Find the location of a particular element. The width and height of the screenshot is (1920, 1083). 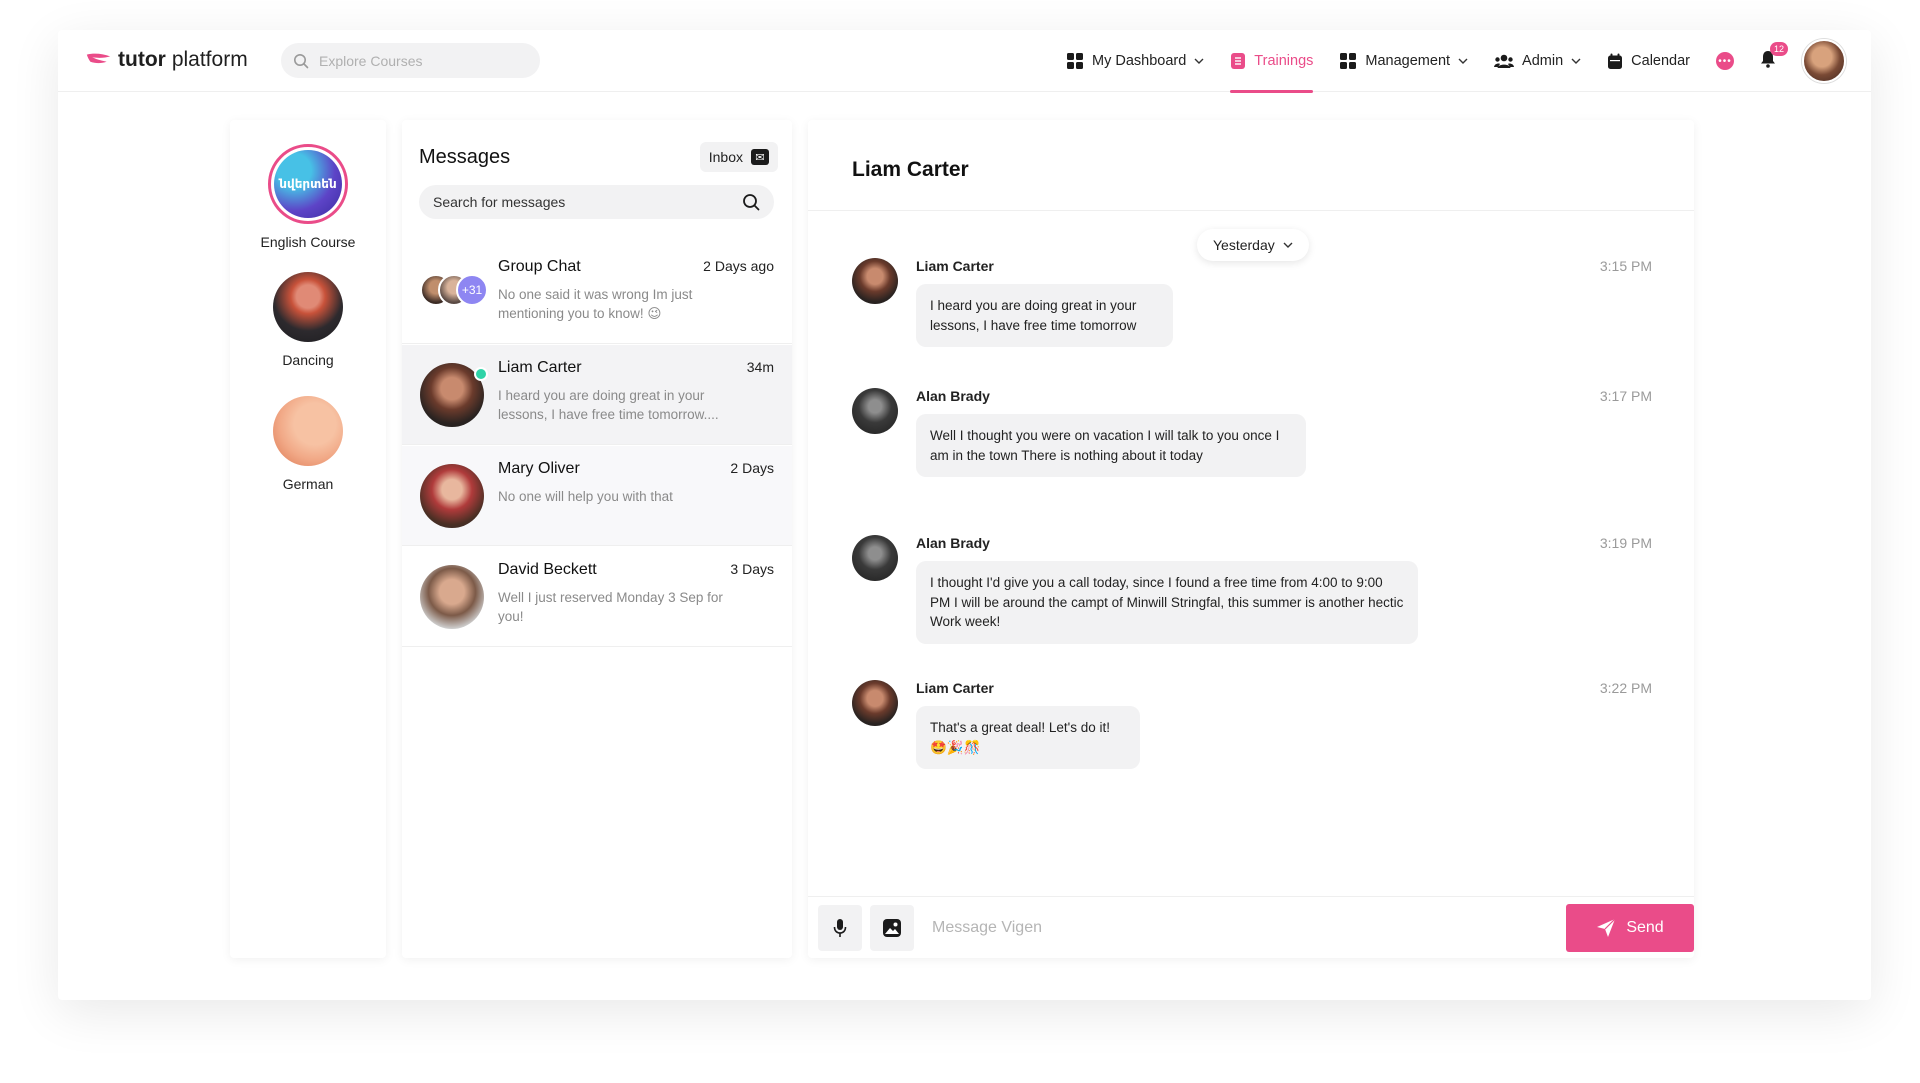

nav-label: Trainings is located at coordinates (1284, 61).